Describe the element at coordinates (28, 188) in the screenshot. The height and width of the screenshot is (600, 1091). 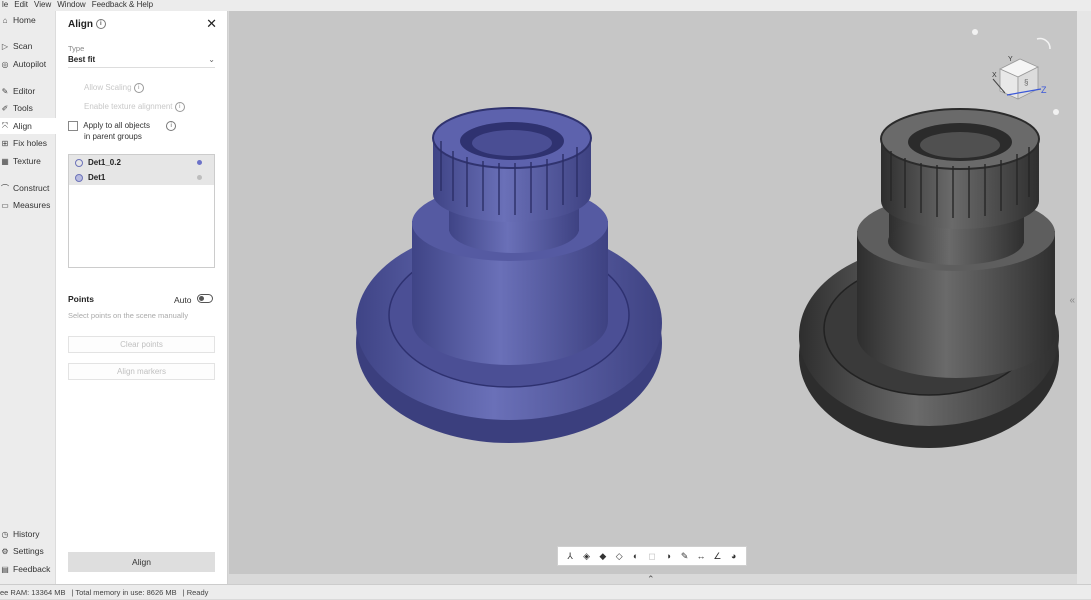
I see `nav-item-construct: ⌒ Construct` at that location.